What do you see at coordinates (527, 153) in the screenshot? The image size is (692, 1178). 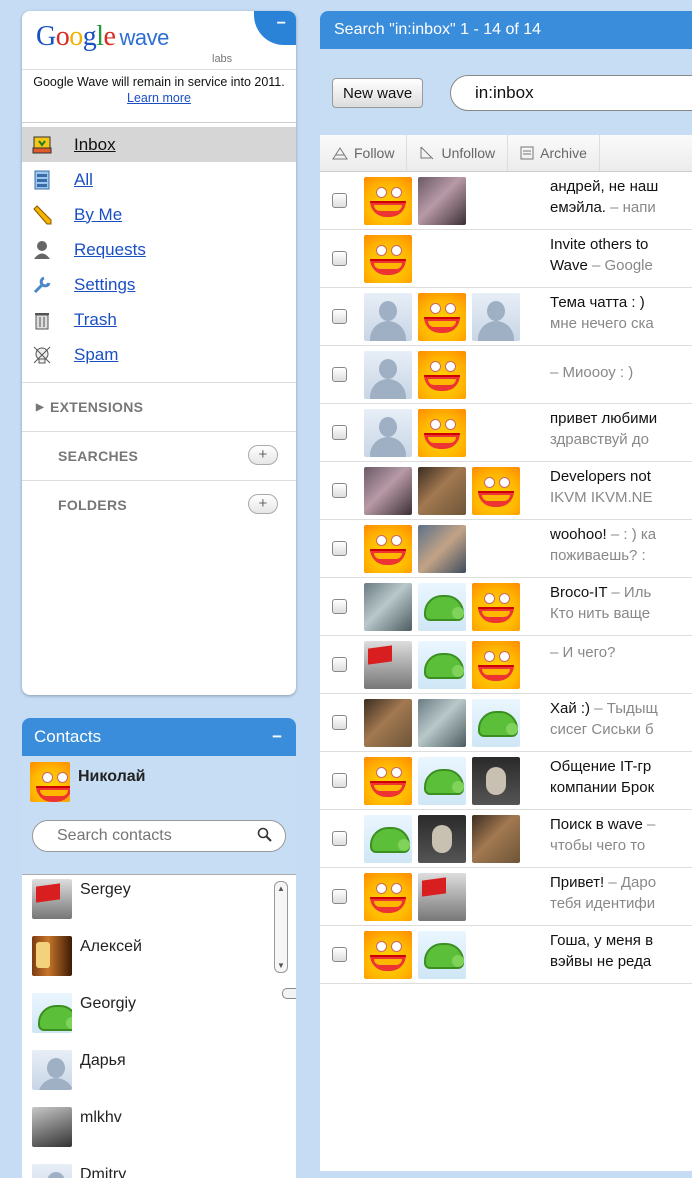 I see `archive-icon` at bounding box center [527, 153].